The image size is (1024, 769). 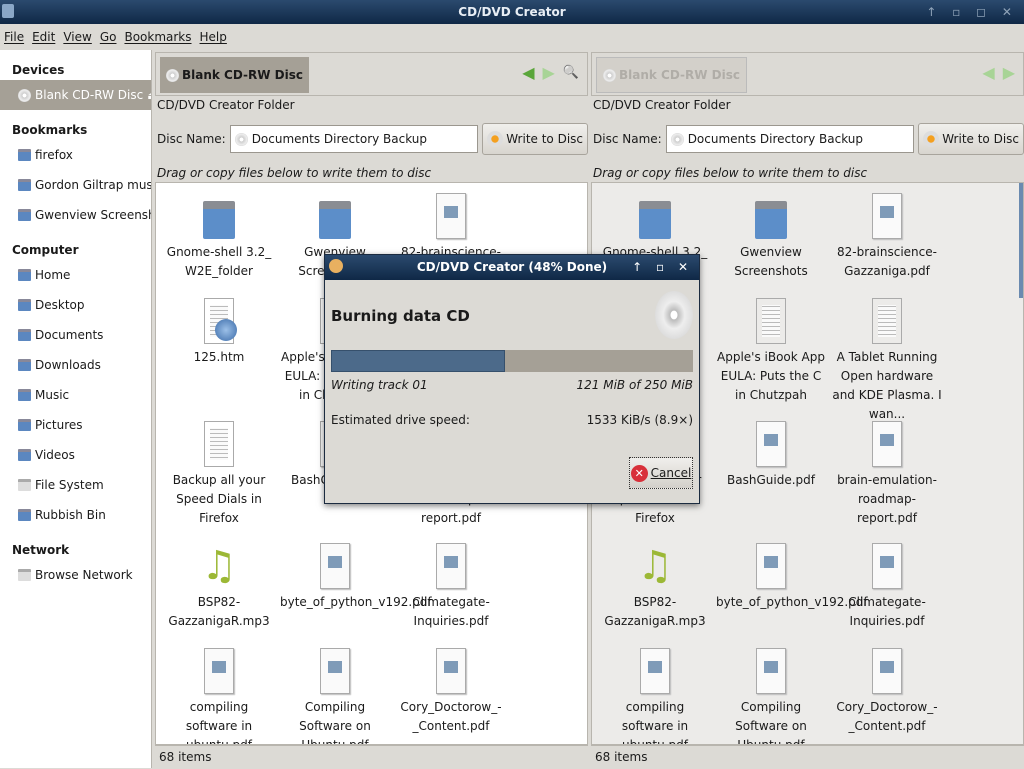 What do you see at coordinates (75, 455) in the screenshot?
I see `sidebar-item: Videos` at bounding box center [75, 455].